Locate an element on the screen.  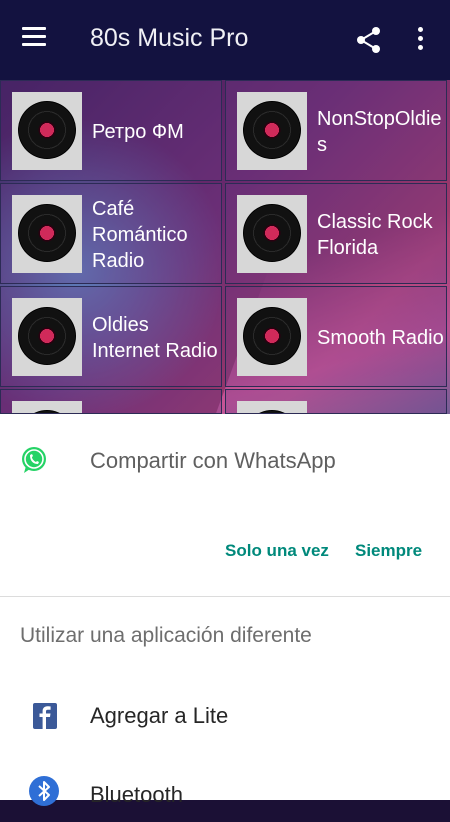
app-bar: 80s Music Pro is located at coordinates (225, 40).